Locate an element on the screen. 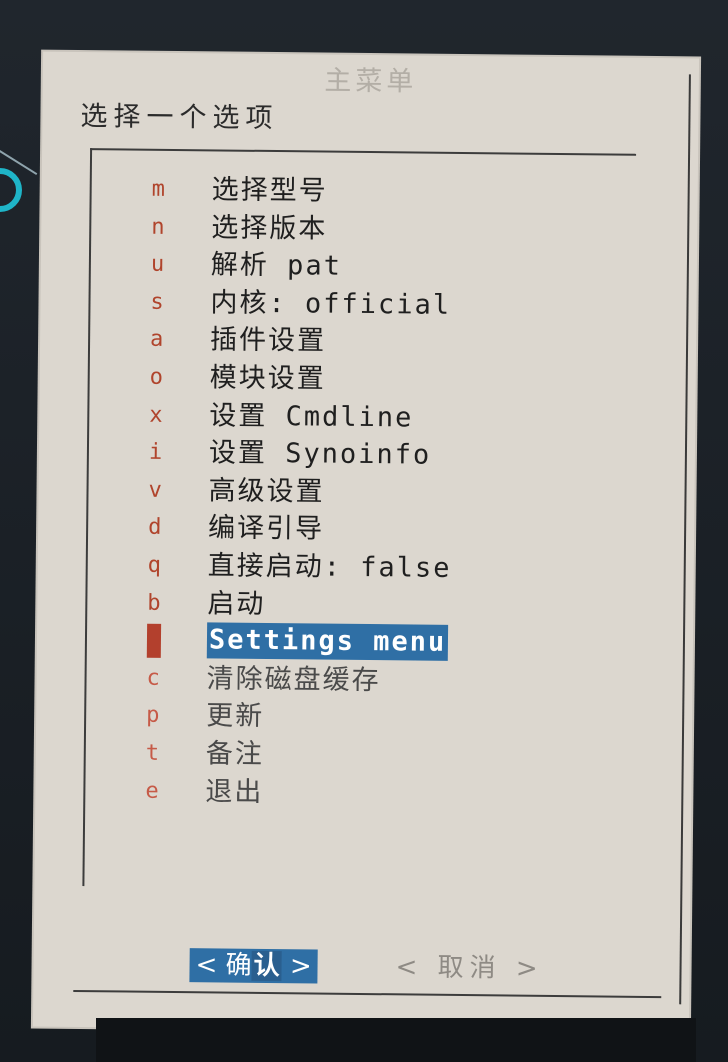 This screenshot has width=728, height=1062. menu-item-hotkey: x is located at coordinates (156, 415).